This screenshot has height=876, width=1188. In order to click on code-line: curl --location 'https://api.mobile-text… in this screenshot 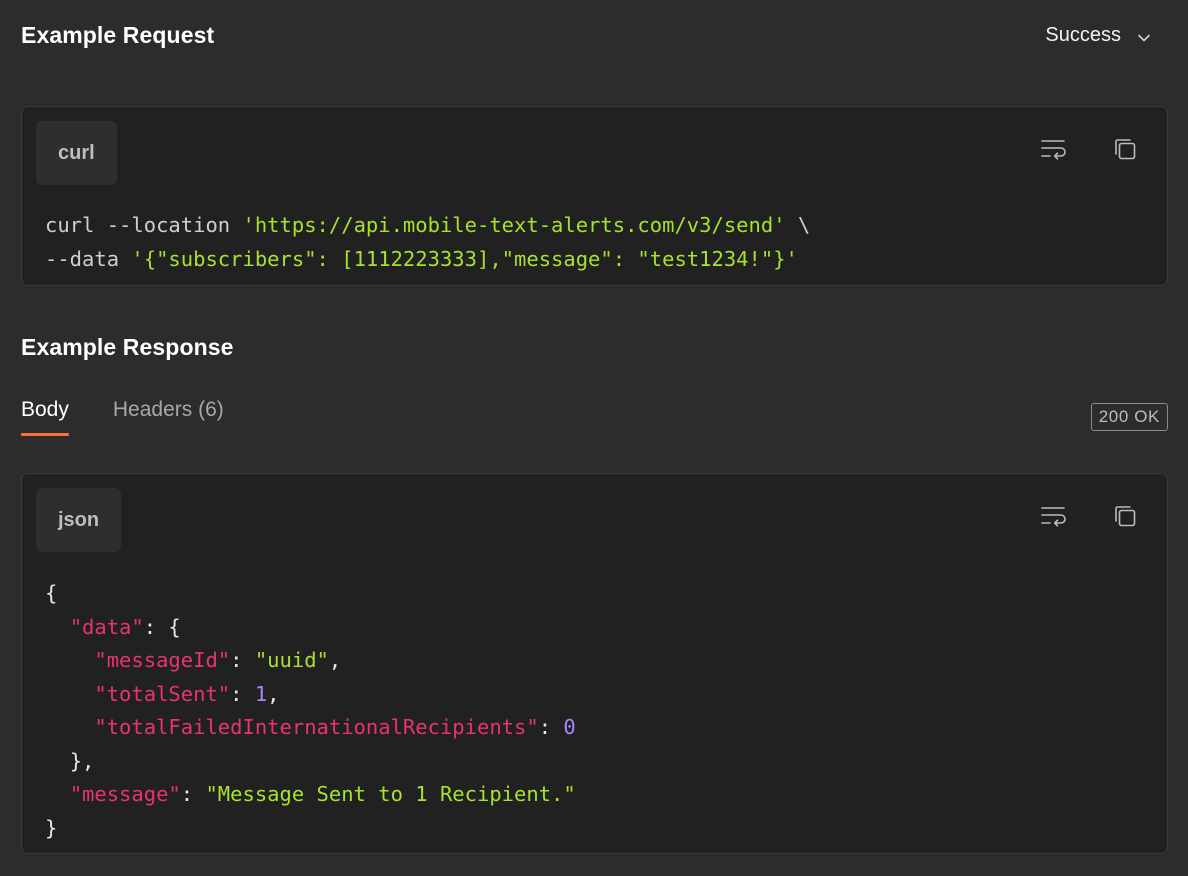, I will do `click(427, 225)`.